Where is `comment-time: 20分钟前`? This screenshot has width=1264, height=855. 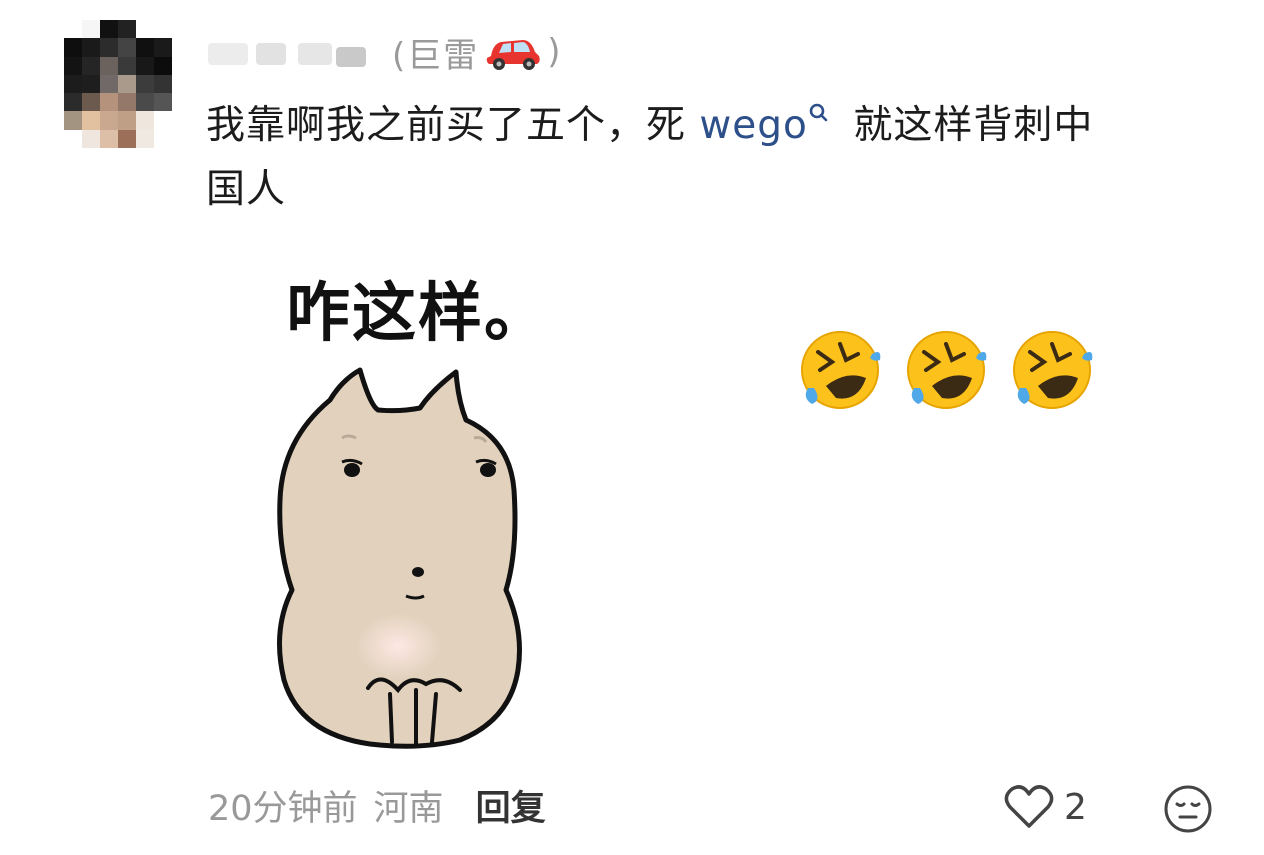 comment-time: 20分钟前 is located at coordinates (283, 809).